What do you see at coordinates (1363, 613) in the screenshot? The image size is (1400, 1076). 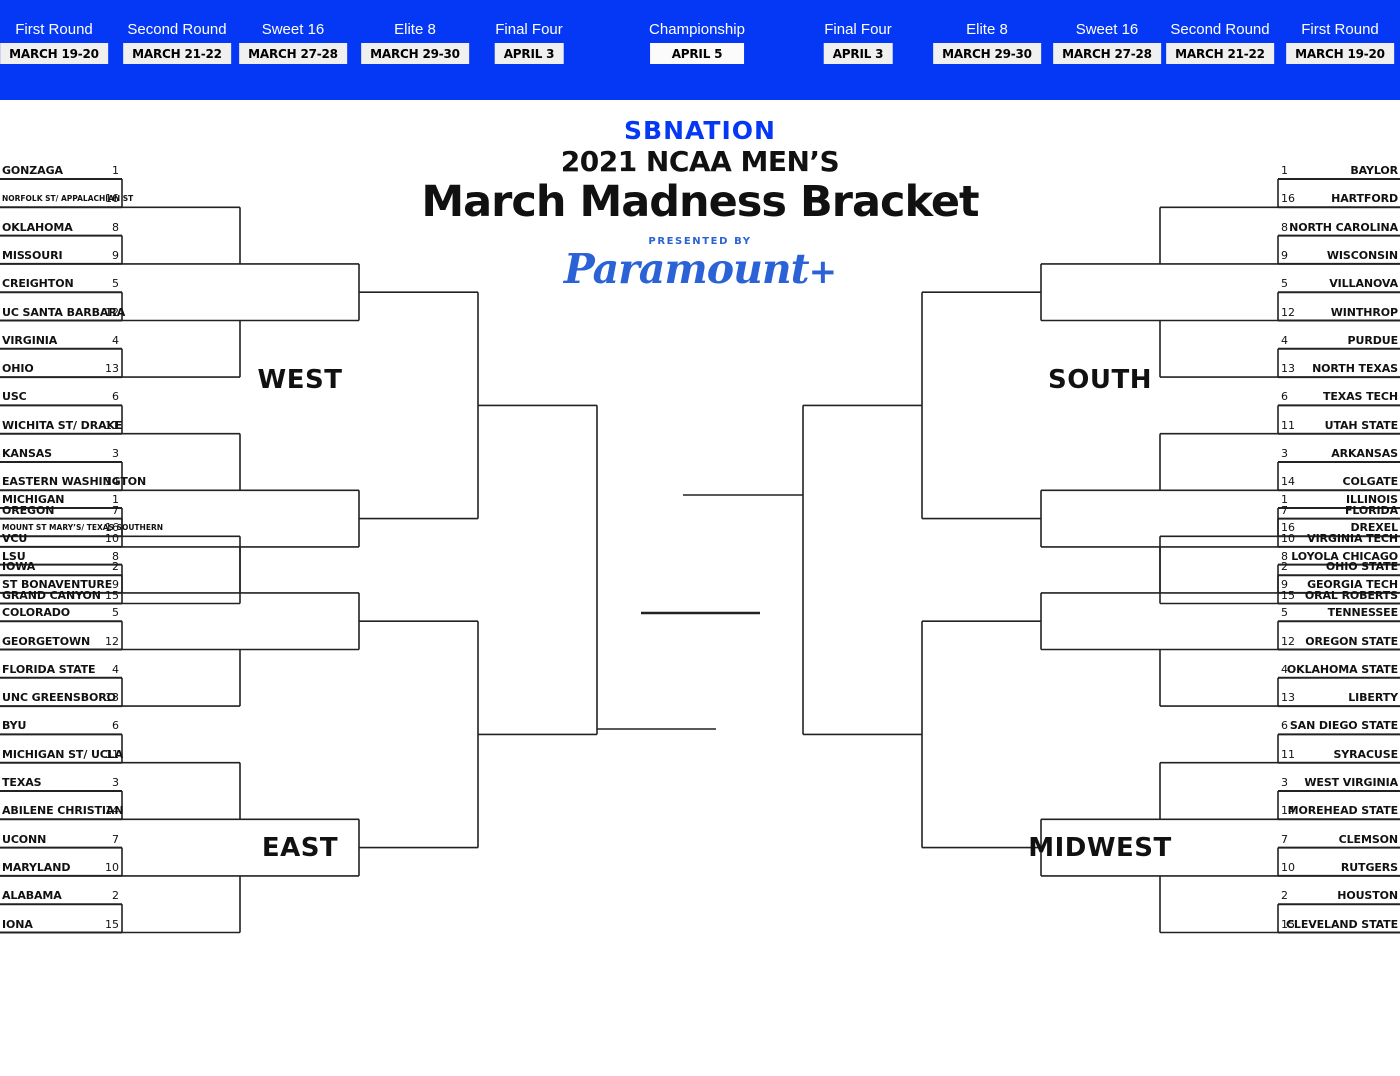 I see `team-name: TENNESSEE` at bounding box center [1363, 613].